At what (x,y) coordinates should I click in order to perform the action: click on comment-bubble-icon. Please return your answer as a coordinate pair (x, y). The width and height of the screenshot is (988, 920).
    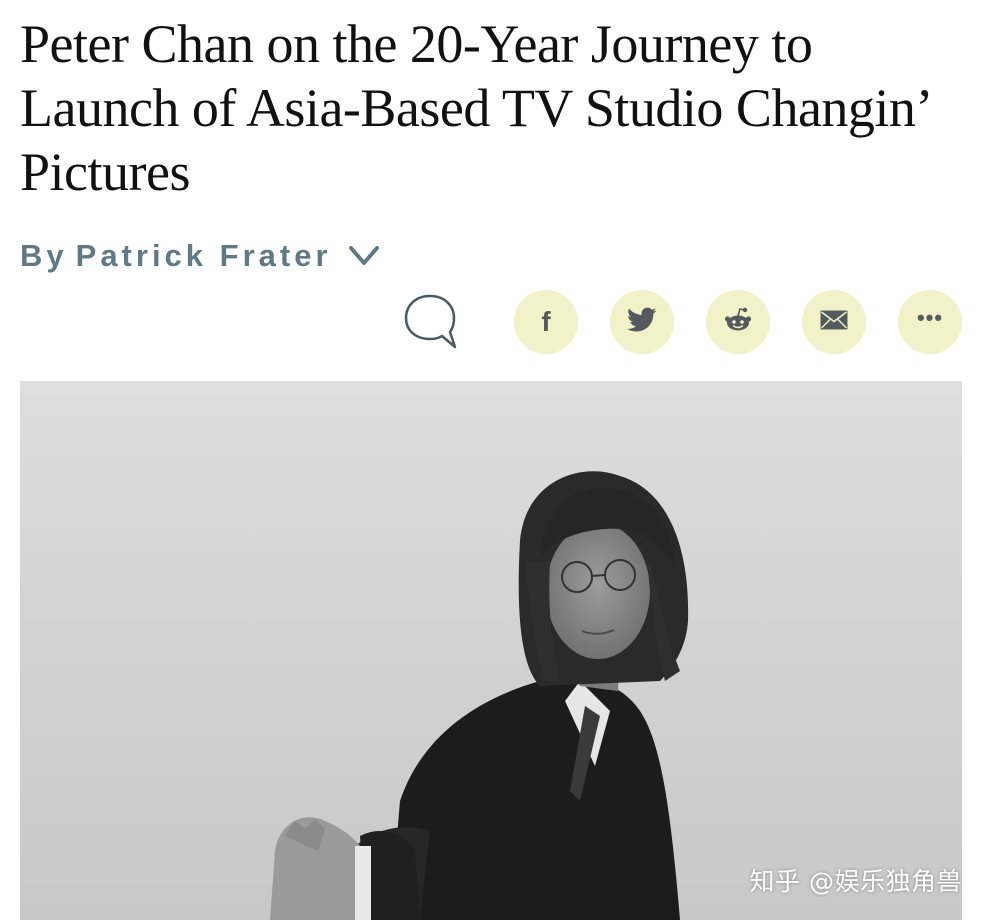
    Looking at the image, I should click on (430, 324).